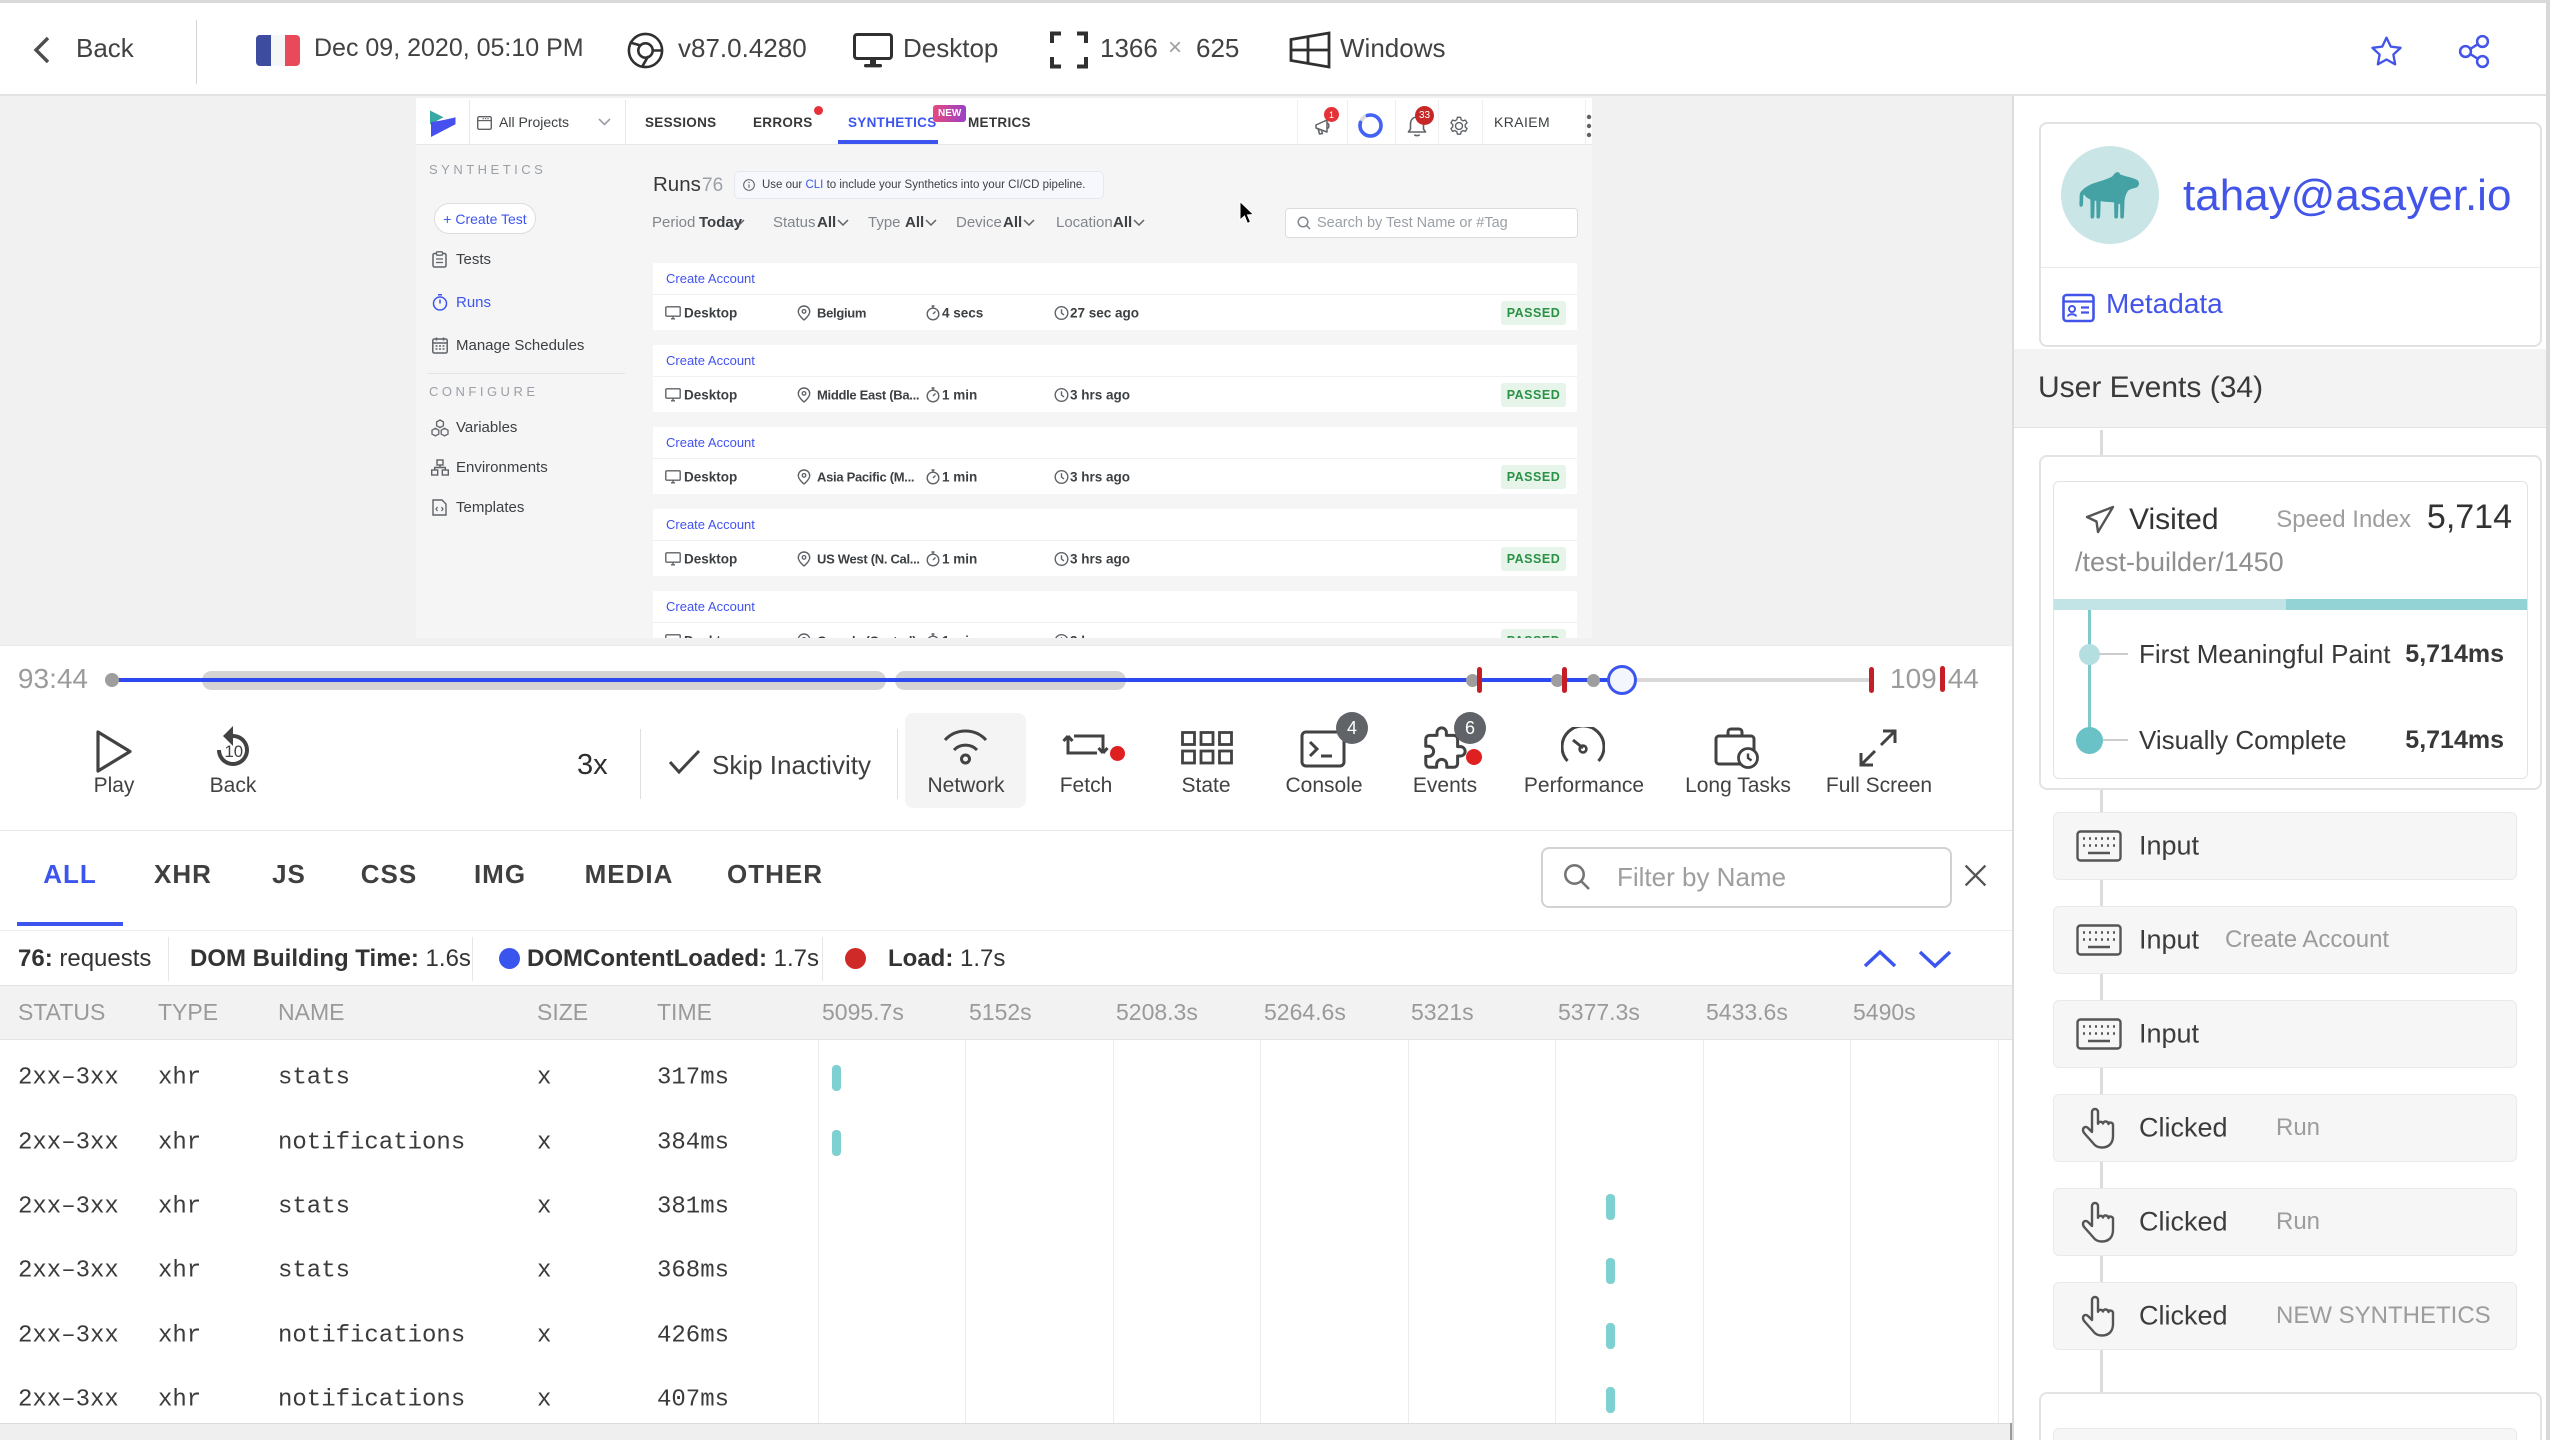 The image size is (2550, 1440). I want to click on svg-text: 10, so click(233, 751).